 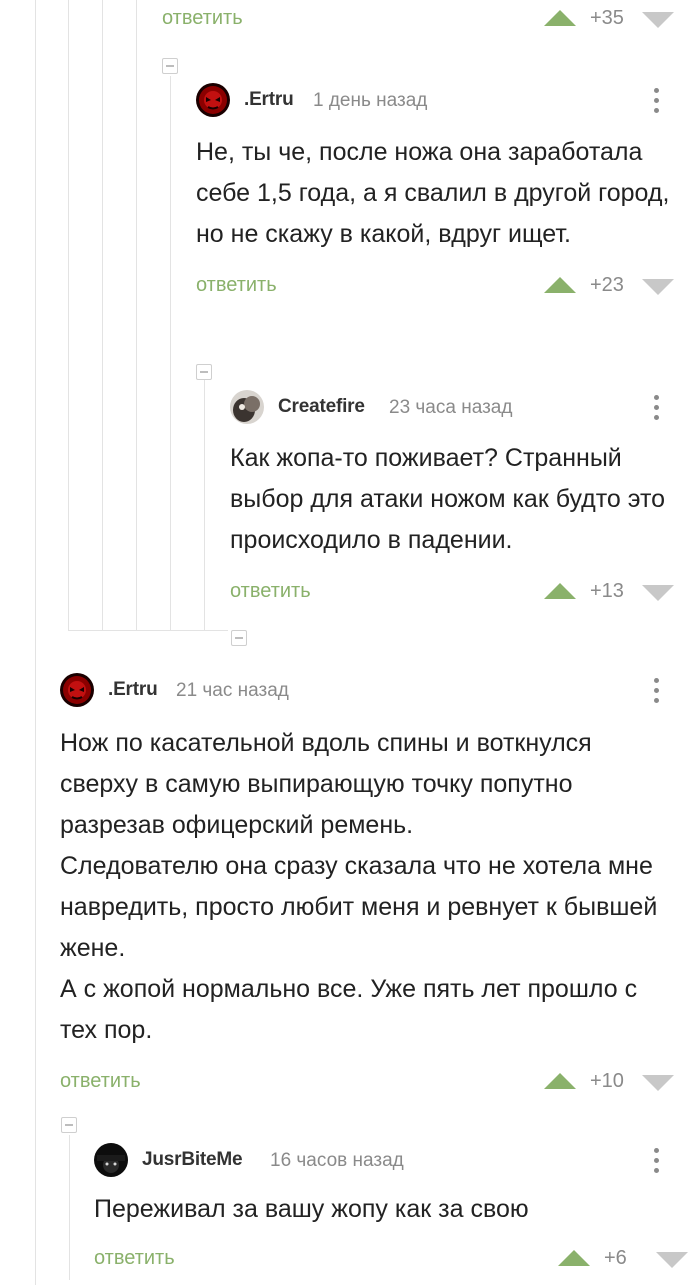 What do you see at coordinates (629, 1259) in the screenshot?
I see `vote-control: +6` at bounding box center [629, 1259].